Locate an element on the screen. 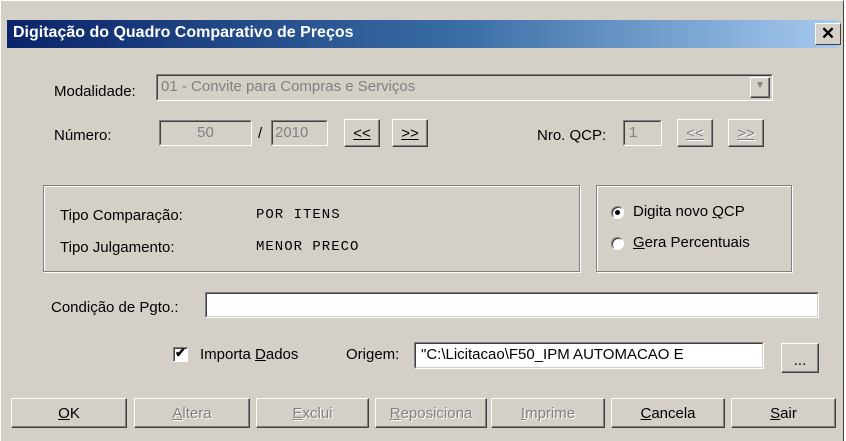  cancela-button-label: Cancela is located at coordinates (668, 413).